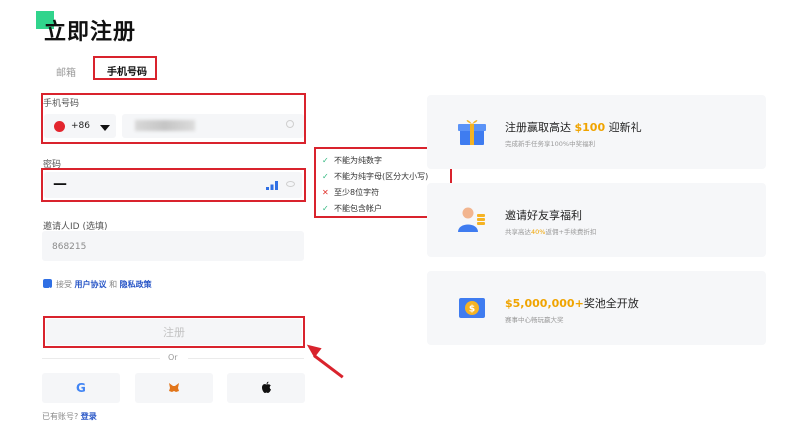  Describe the element at coordinates (312, 348) in the screenshot. I see `annotation-arrowhead` at that location.